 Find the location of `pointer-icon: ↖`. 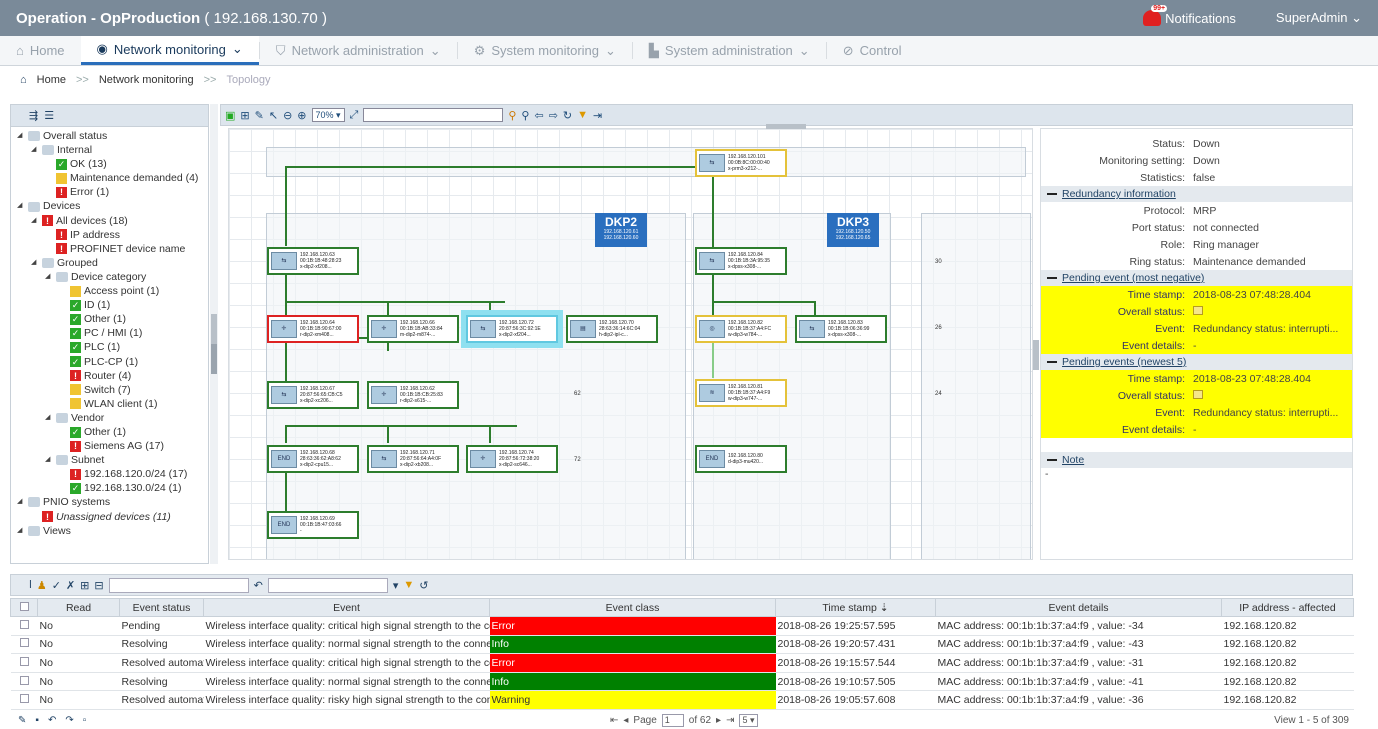

pointer-icon: ↖ is located at coordinates (273, 115).